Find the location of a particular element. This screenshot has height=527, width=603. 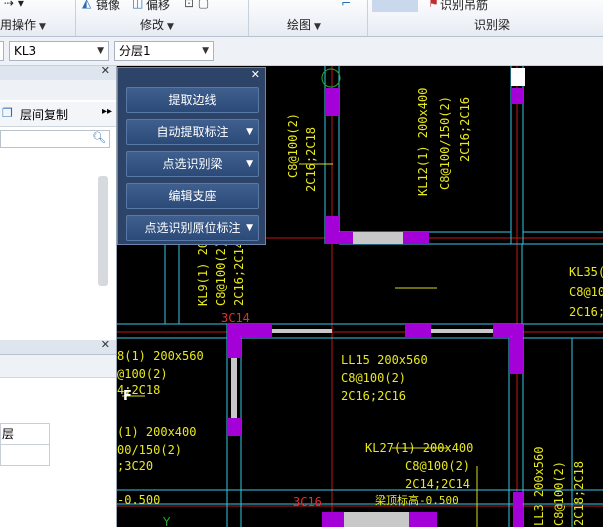

ribbon-group-modify: ◭ 镜像 ◫ 偏移 ⊡ ▢ 修改 ▼ is located at coordinates (162, 18).